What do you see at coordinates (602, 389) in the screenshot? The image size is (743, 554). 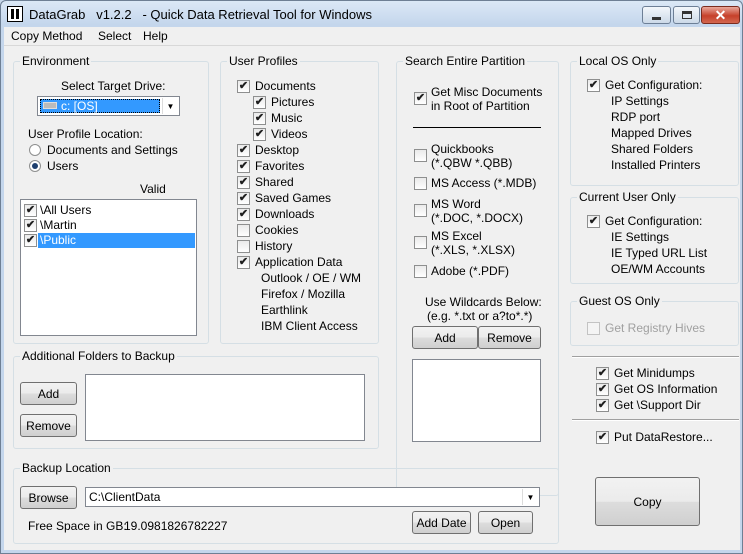 I see `os-info-checkbox: ✔` at bounding box center [602, 389].